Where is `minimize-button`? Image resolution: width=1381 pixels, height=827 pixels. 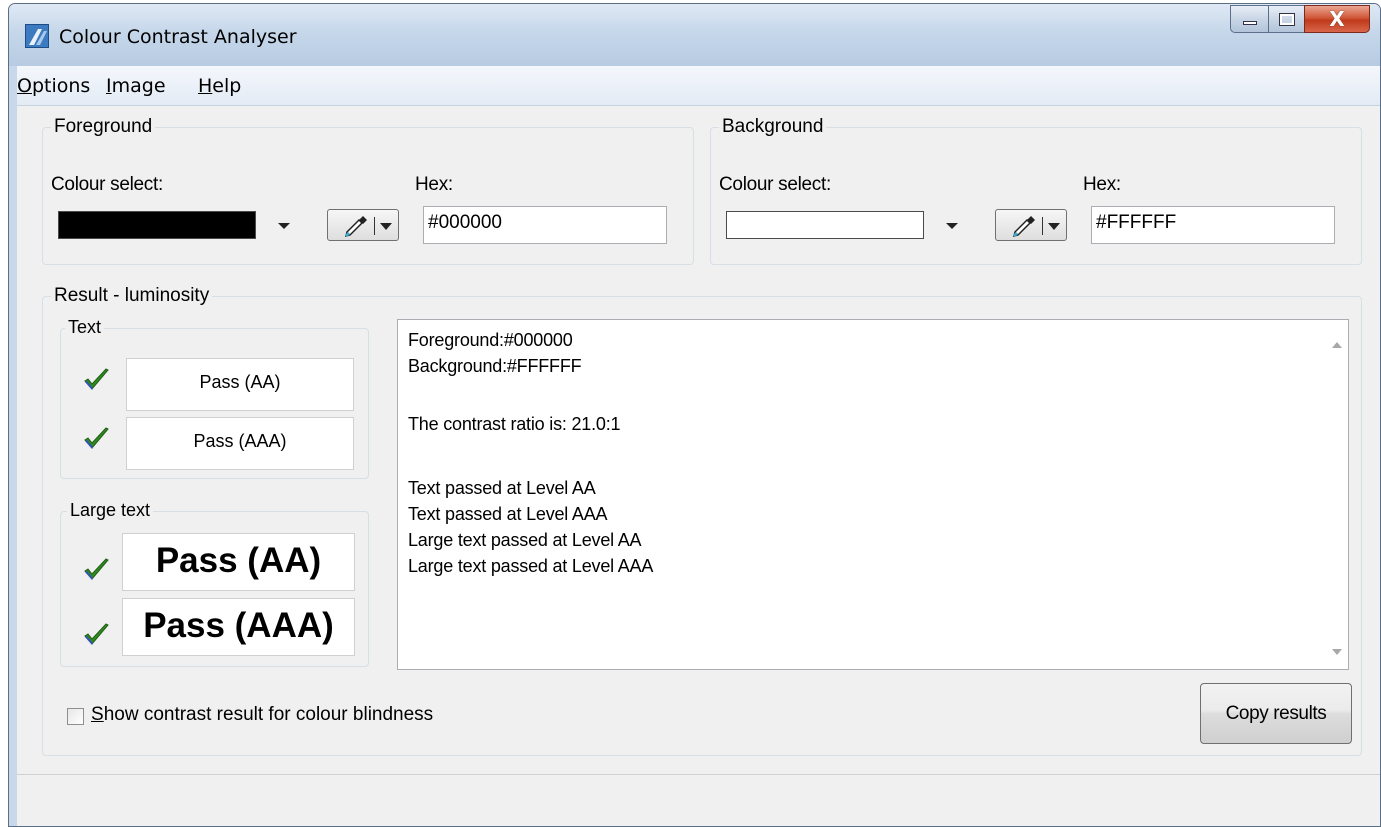 minimize-button is located at coordinates (1249, 19).